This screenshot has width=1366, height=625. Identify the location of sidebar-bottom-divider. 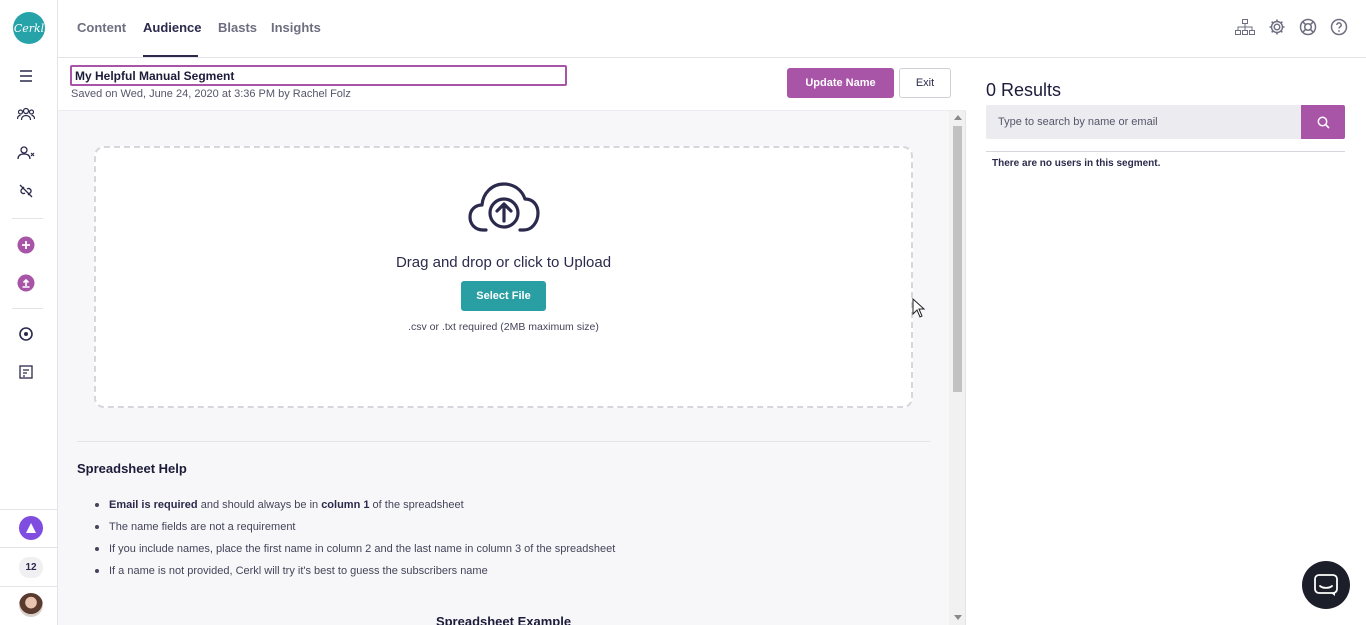
(29, 509).